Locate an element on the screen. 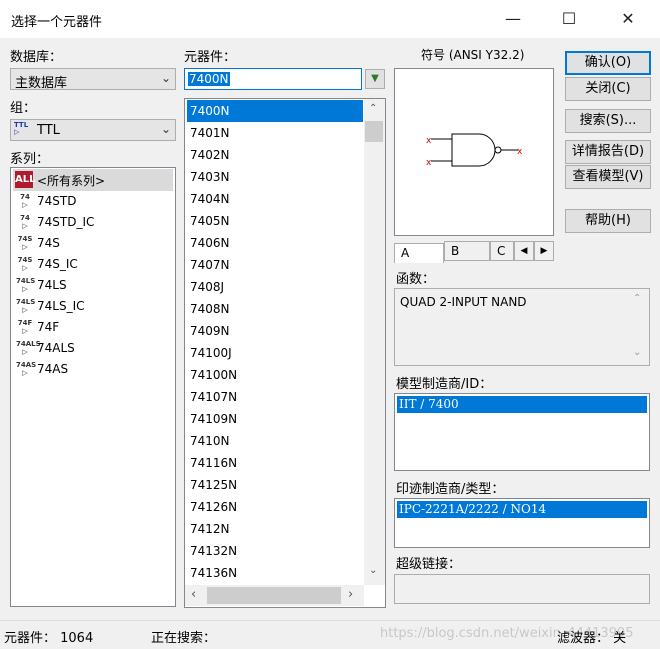  tab-a: A is located at coordinates (419, 253).